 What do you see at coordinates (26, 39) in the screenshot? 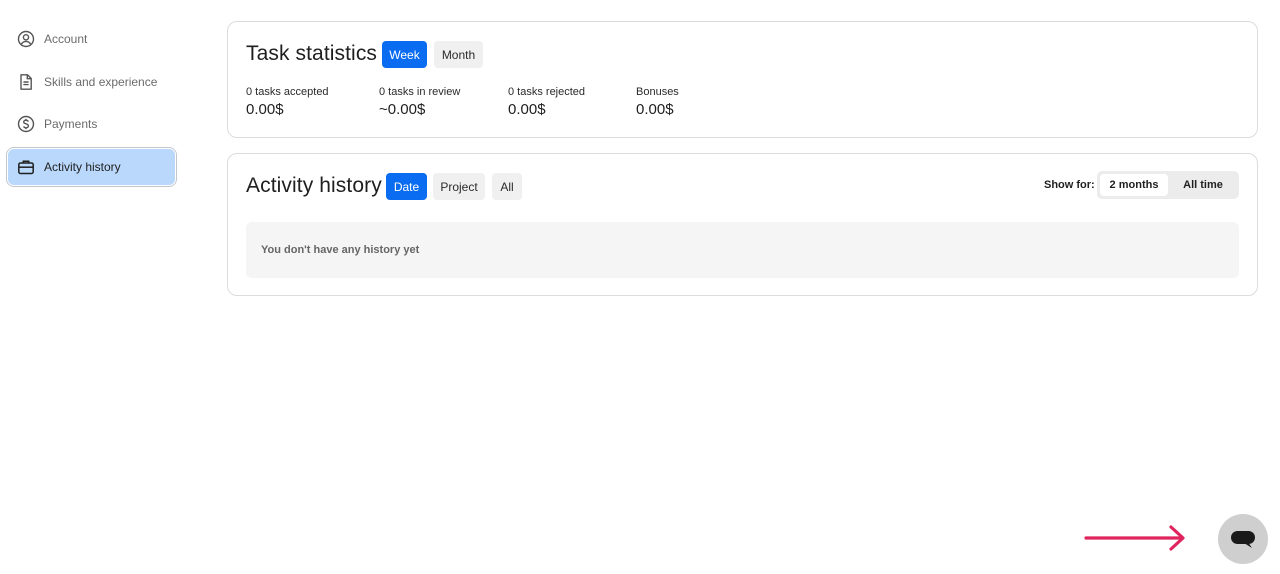
I see `user-circle-icon` at bounding box center [26, 39].